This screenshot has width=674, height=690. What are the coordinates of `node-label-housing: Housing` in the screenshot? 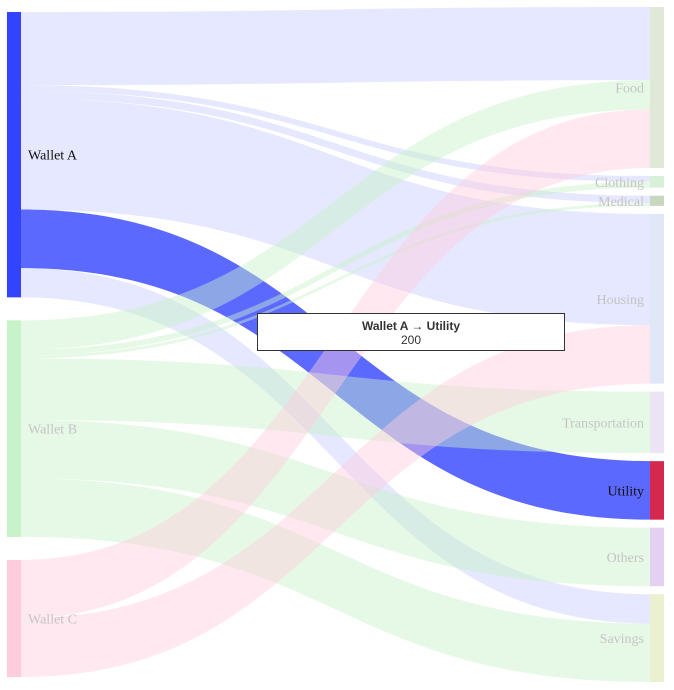 It's located at (620, 300).